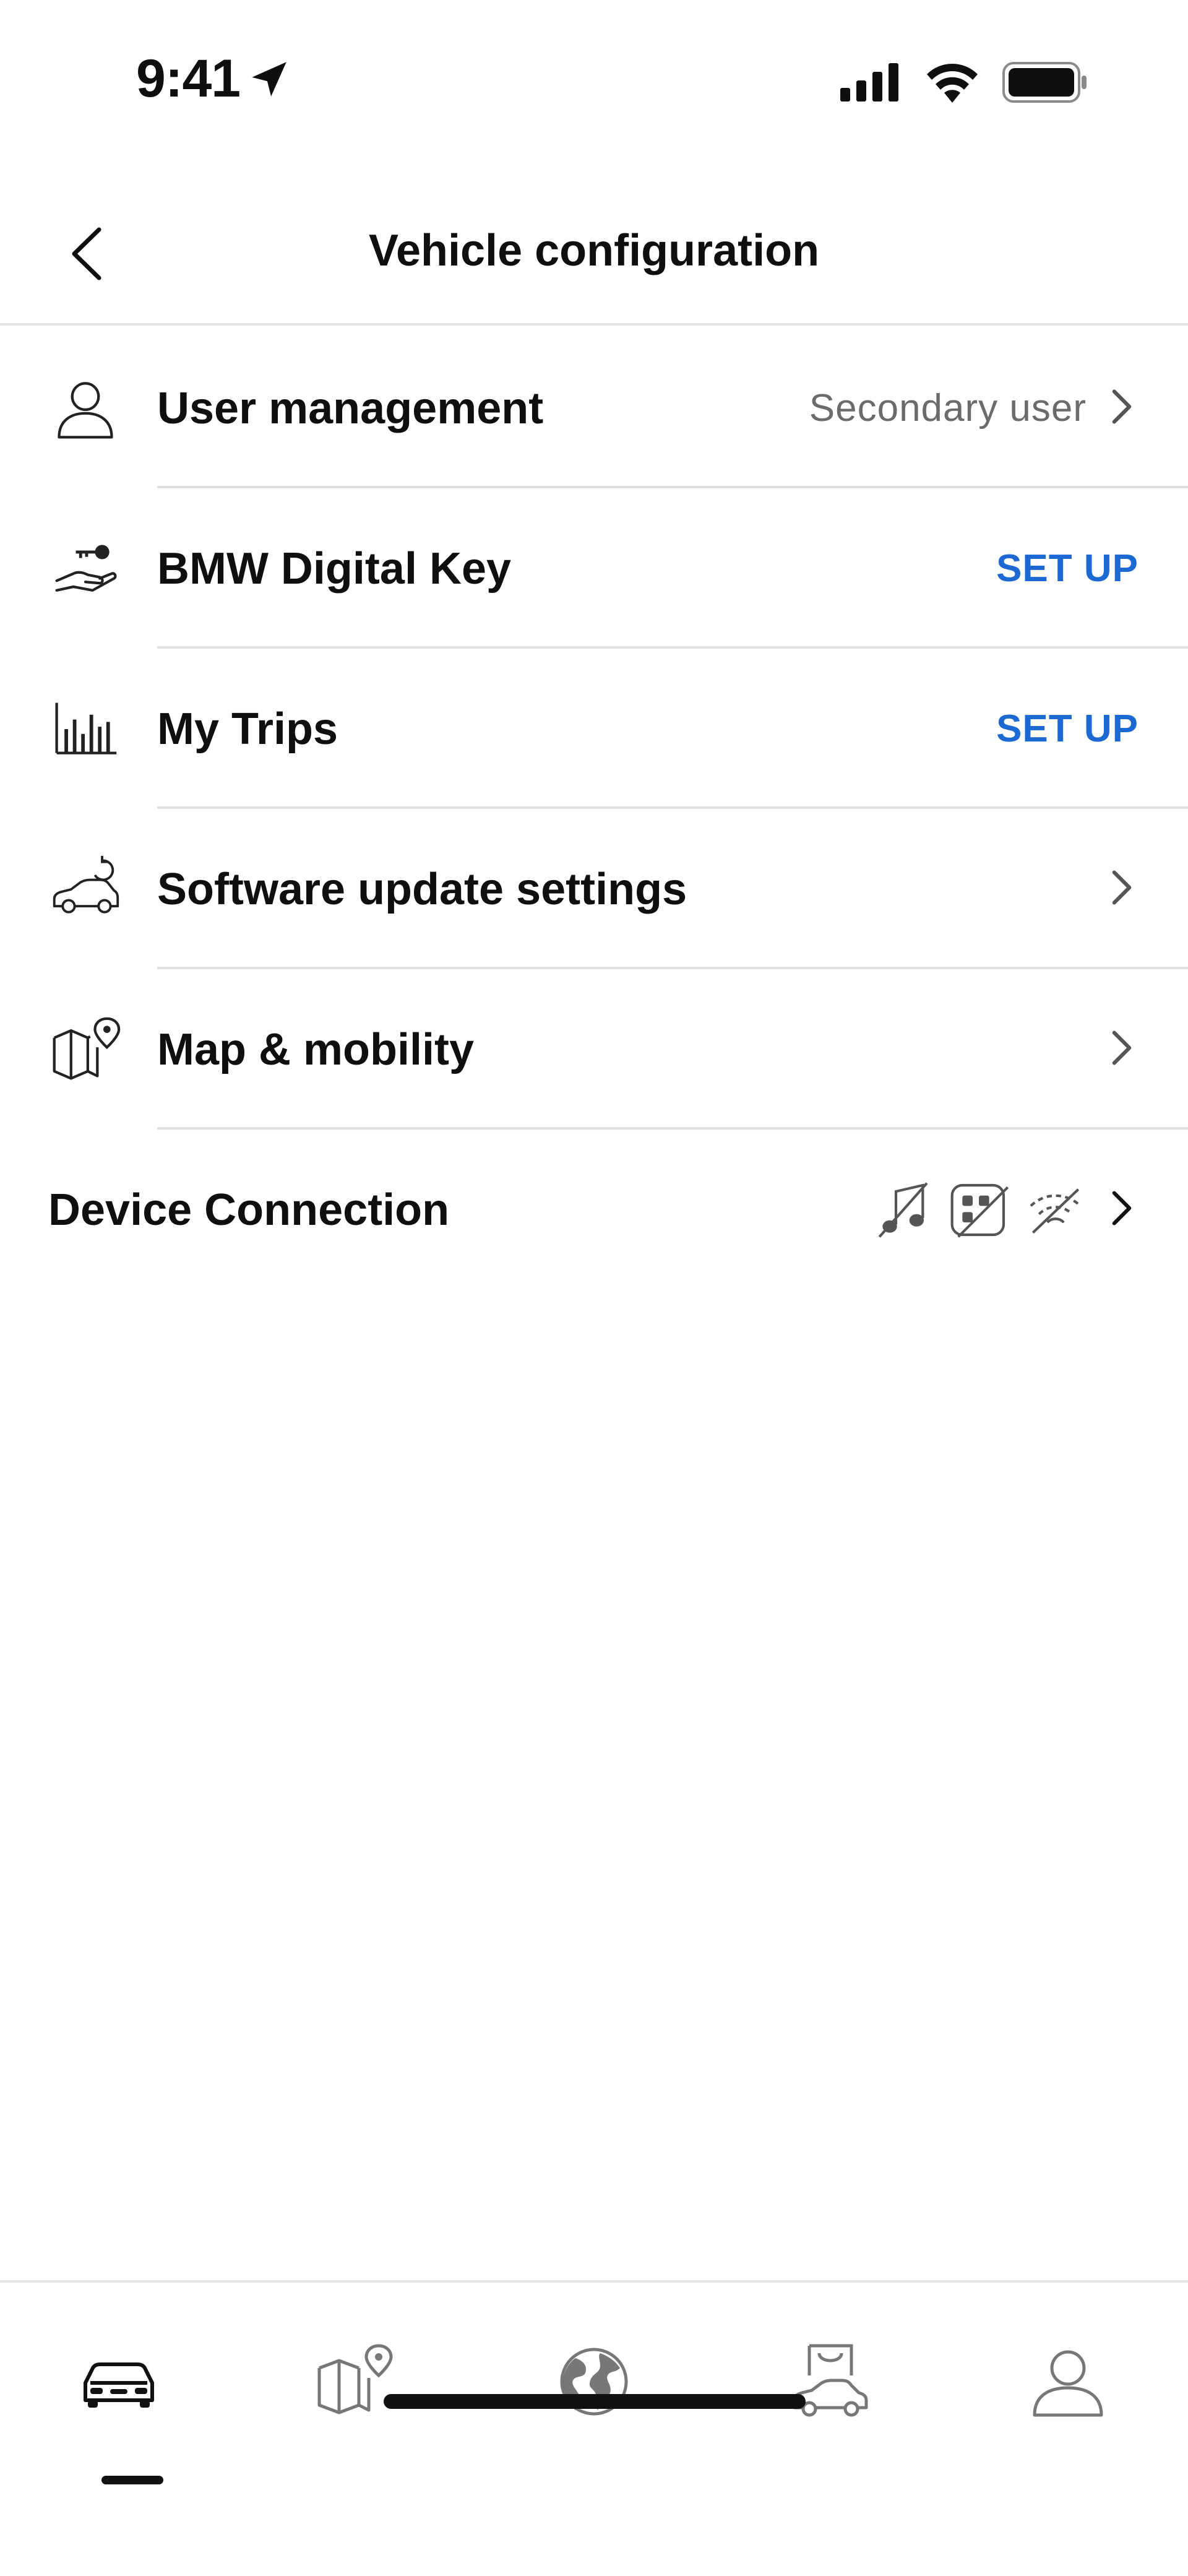 The height and width of the screenshot is (2576, 1188). What do you see at coordinates (85, 729) in the screenshot?
I see `trips-chart-icon` at bounding box center [85, 729].